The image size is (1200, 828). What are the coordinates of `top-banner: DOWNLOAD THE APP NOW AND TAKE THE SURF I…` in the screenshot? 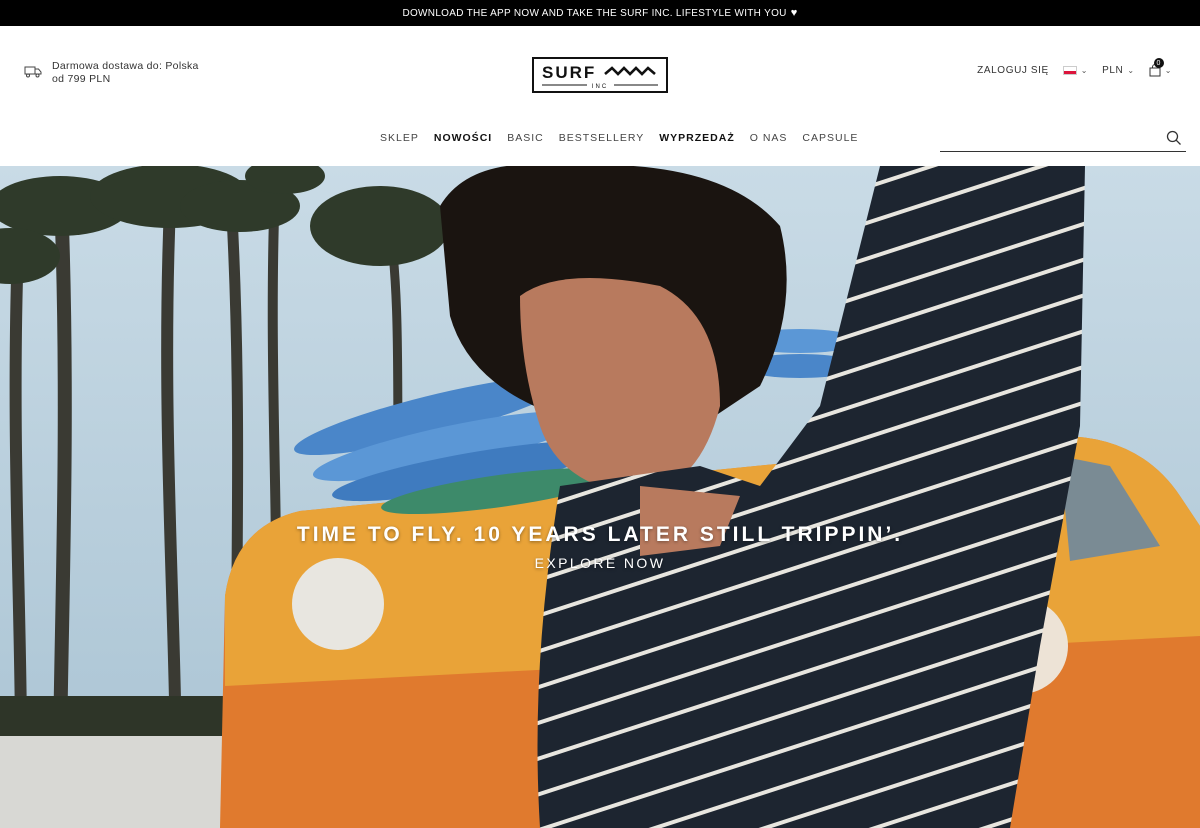 It's located at (600, 13).